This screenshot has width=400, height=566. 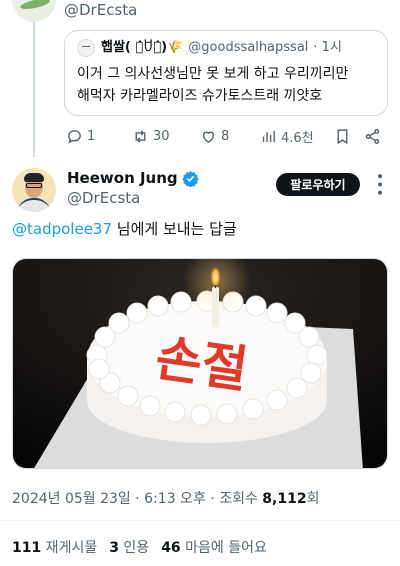 I want to click on quoted-avatar, so click(x=86, y=48).